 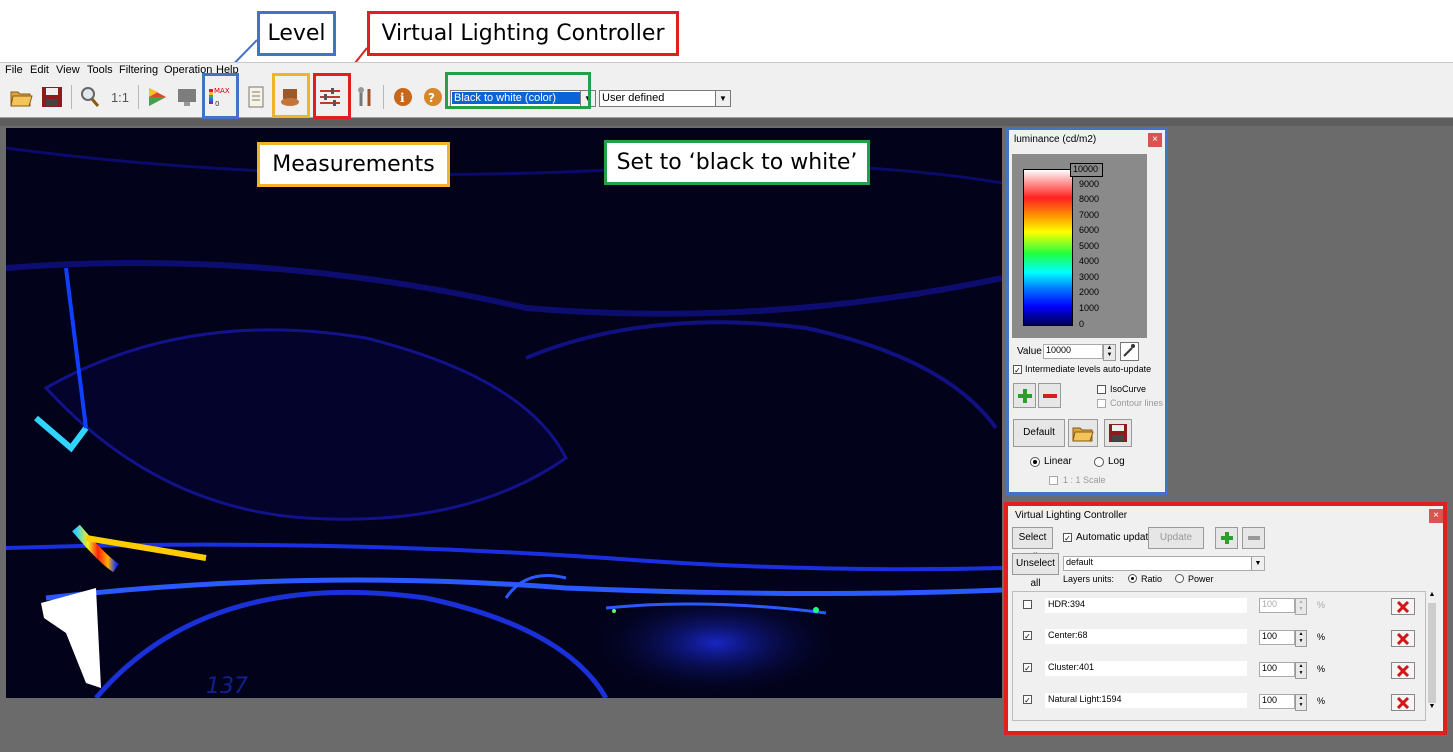 What do you see at coordinates (220, 96) in the screenshot?
I see `level-highlight` at bounding box center [220, 96].